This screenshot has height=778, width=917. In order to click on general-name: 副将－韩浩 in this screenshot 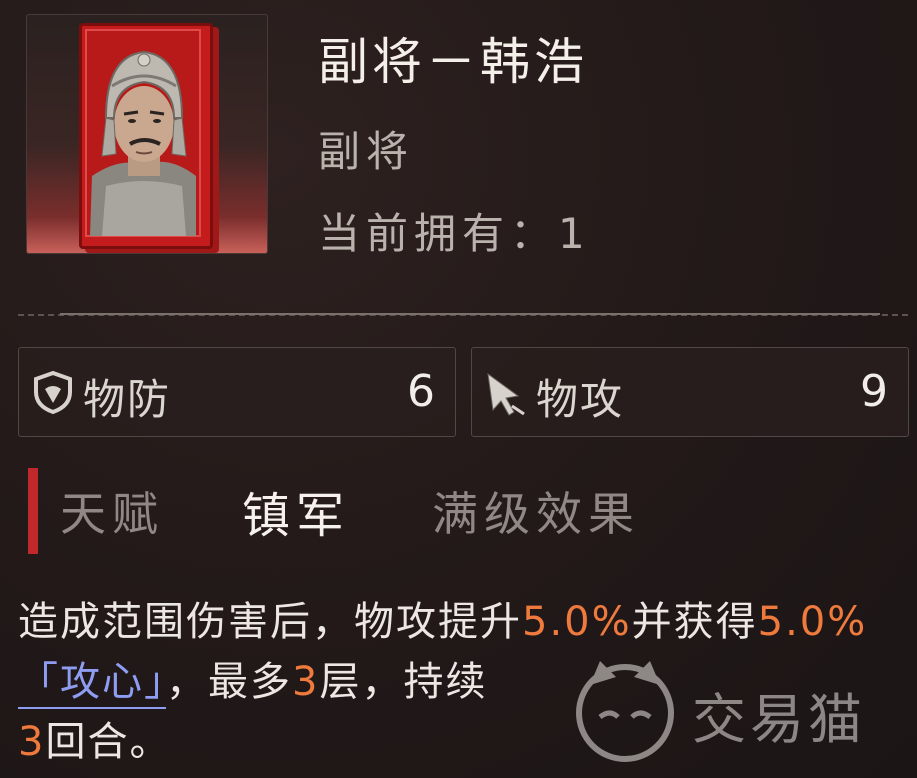, I will do `click(453, 62)`.